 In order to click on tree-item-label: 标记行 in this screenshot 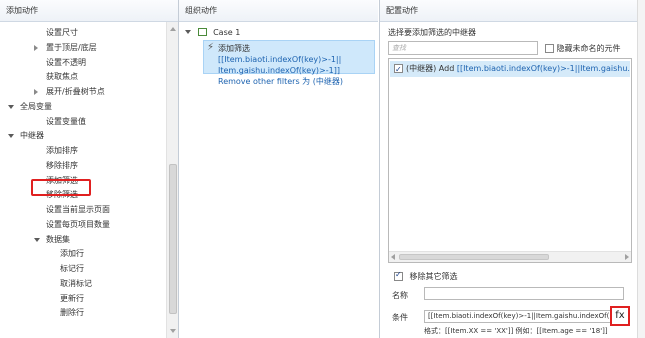, I will do `click(72, 268)`.